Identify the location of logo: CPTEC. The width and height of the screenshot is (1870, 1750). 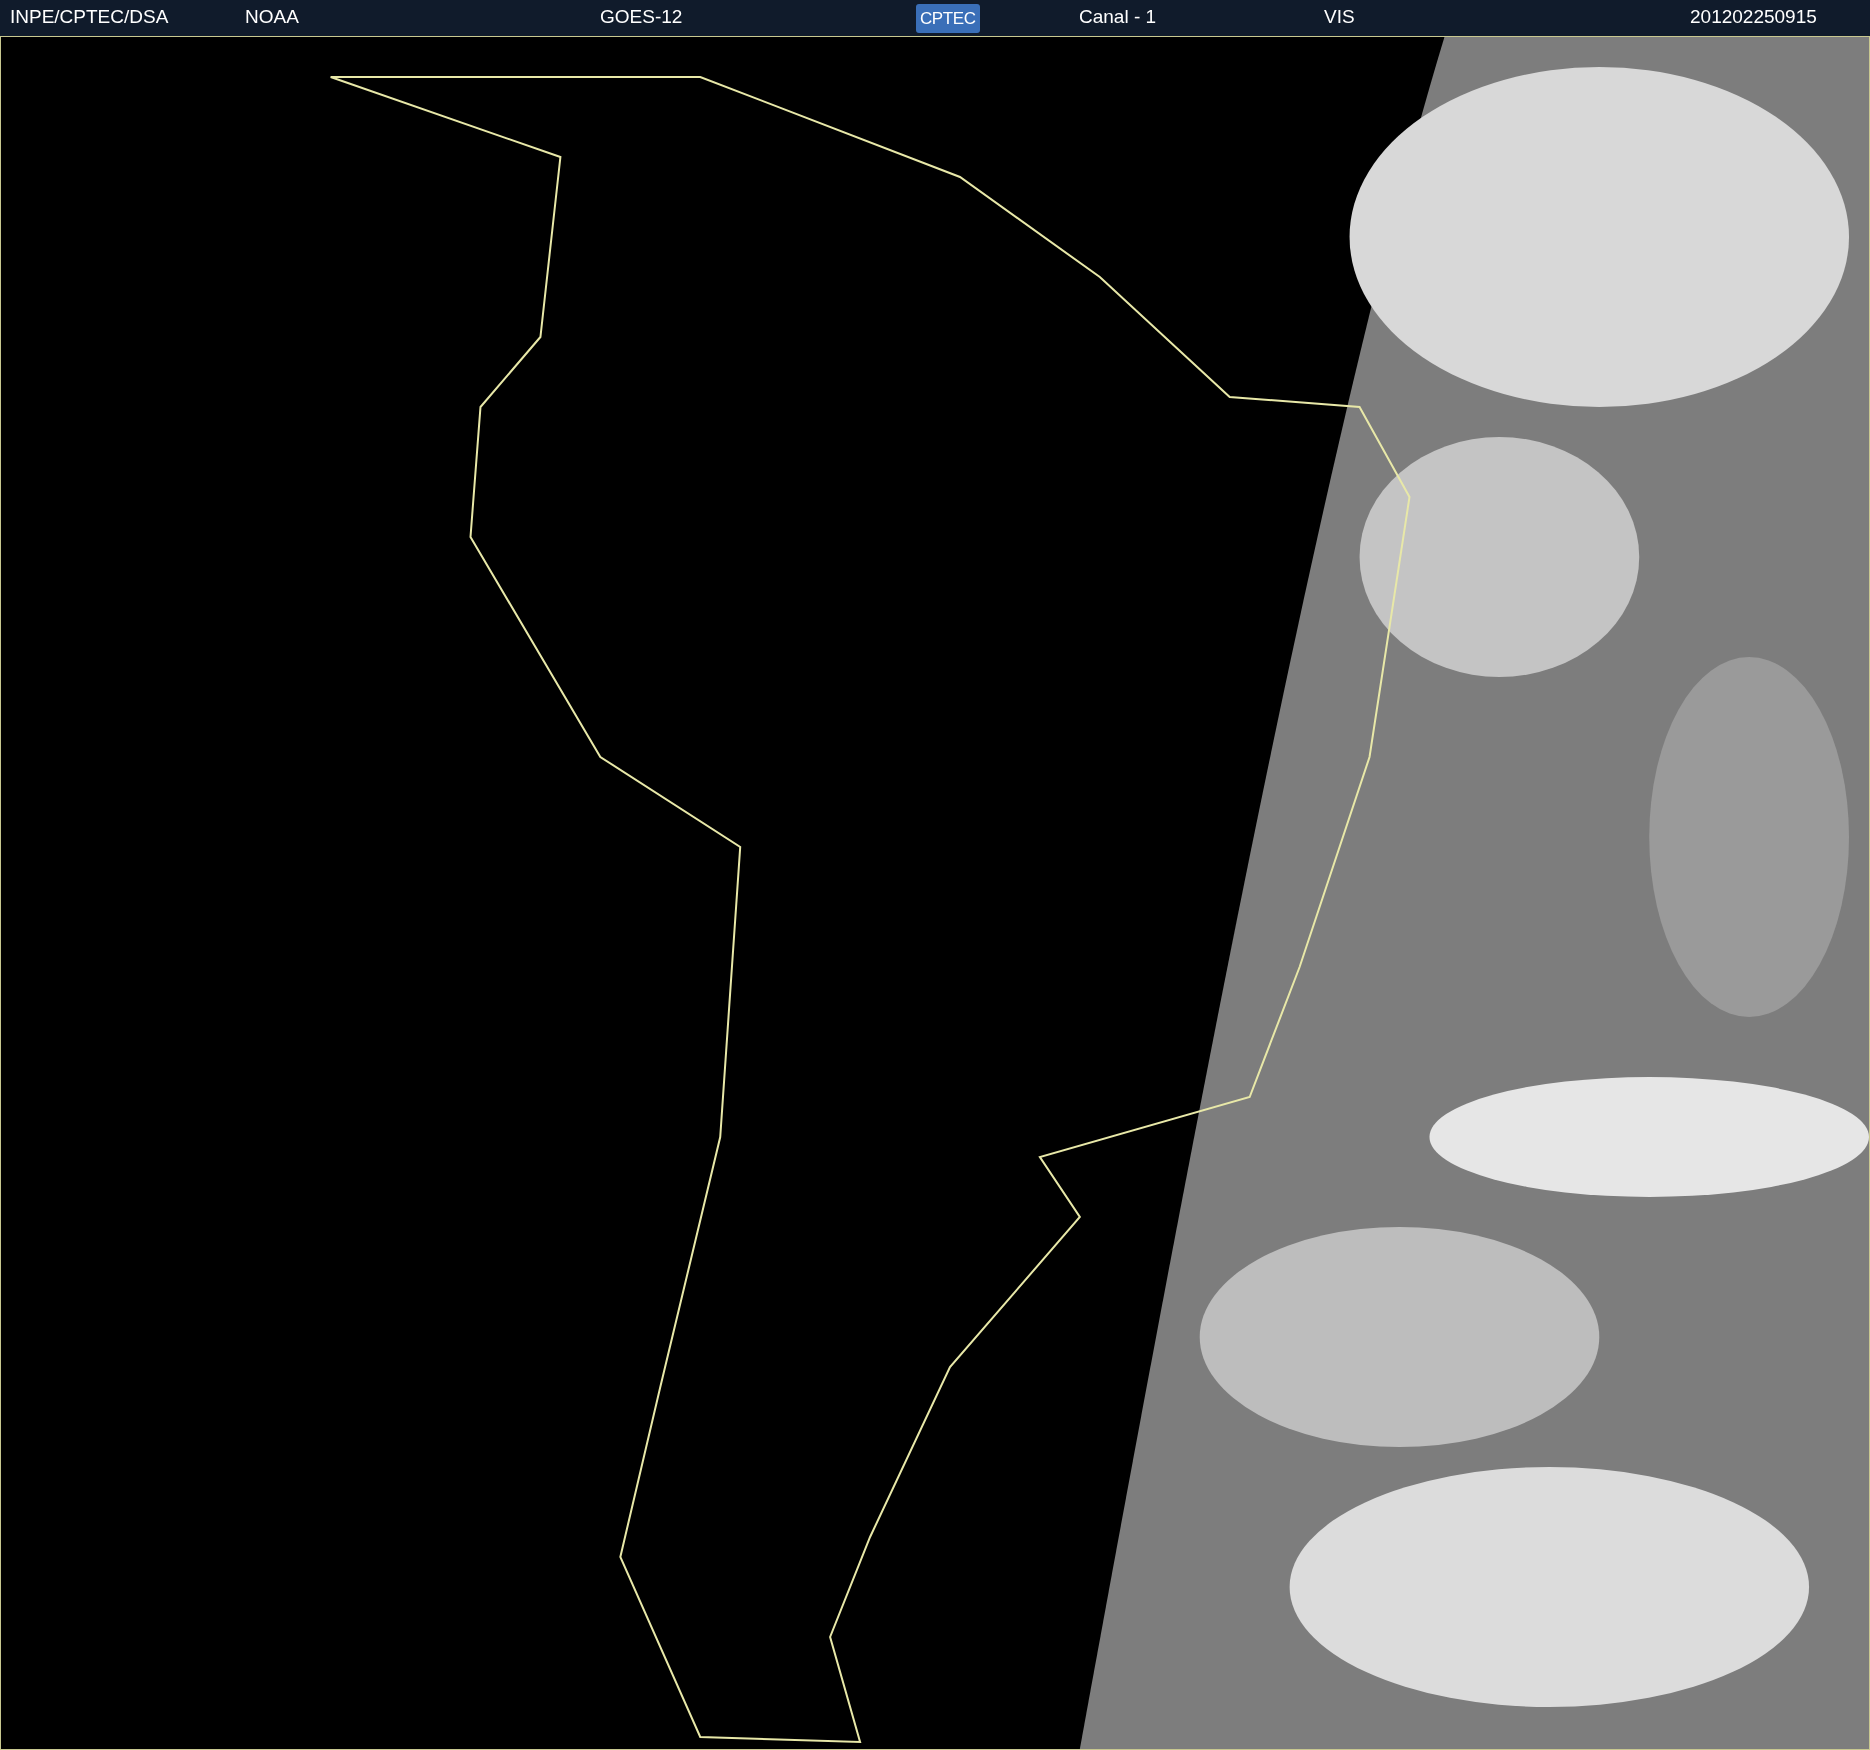
(948, 18).